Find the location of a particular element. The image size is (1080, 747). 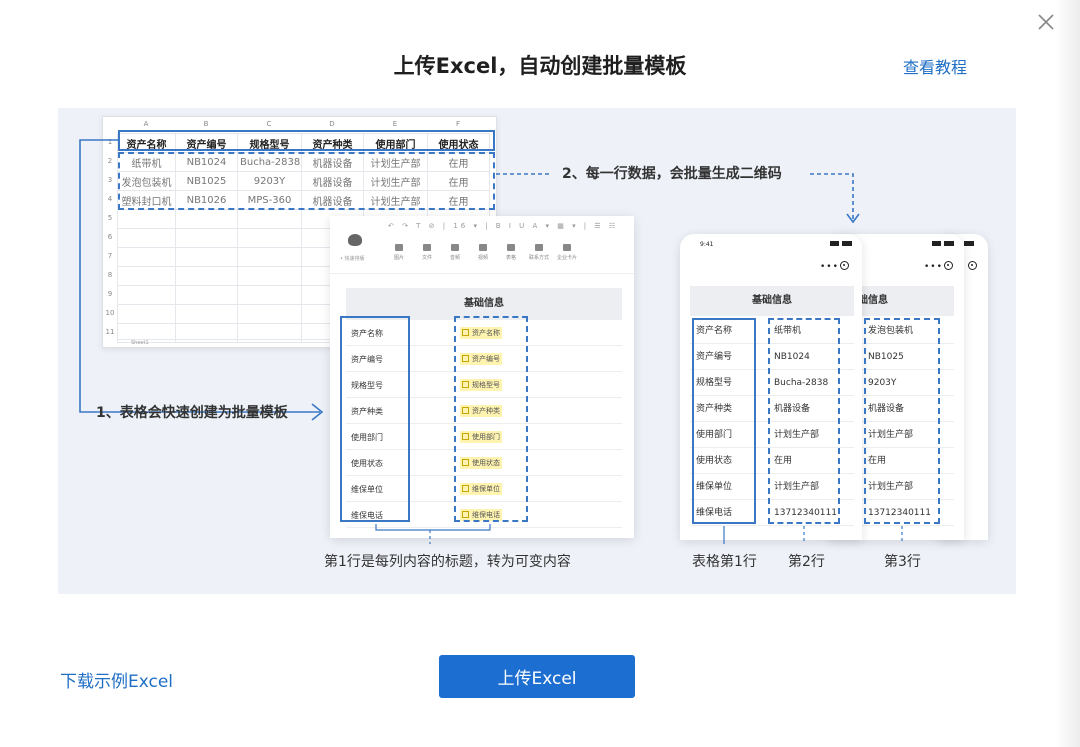

caption-row1: 表格第1行 is located at coordinates (724, 562).